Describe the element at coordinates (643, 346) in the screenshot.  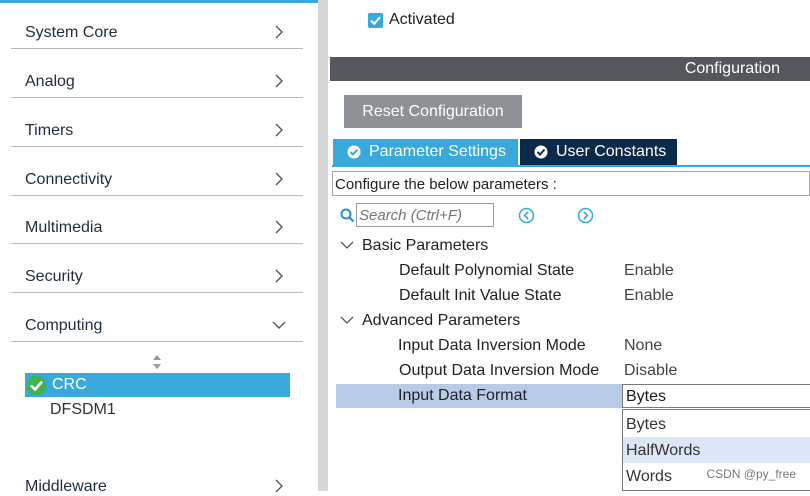
I see `param-value: None` at that location.